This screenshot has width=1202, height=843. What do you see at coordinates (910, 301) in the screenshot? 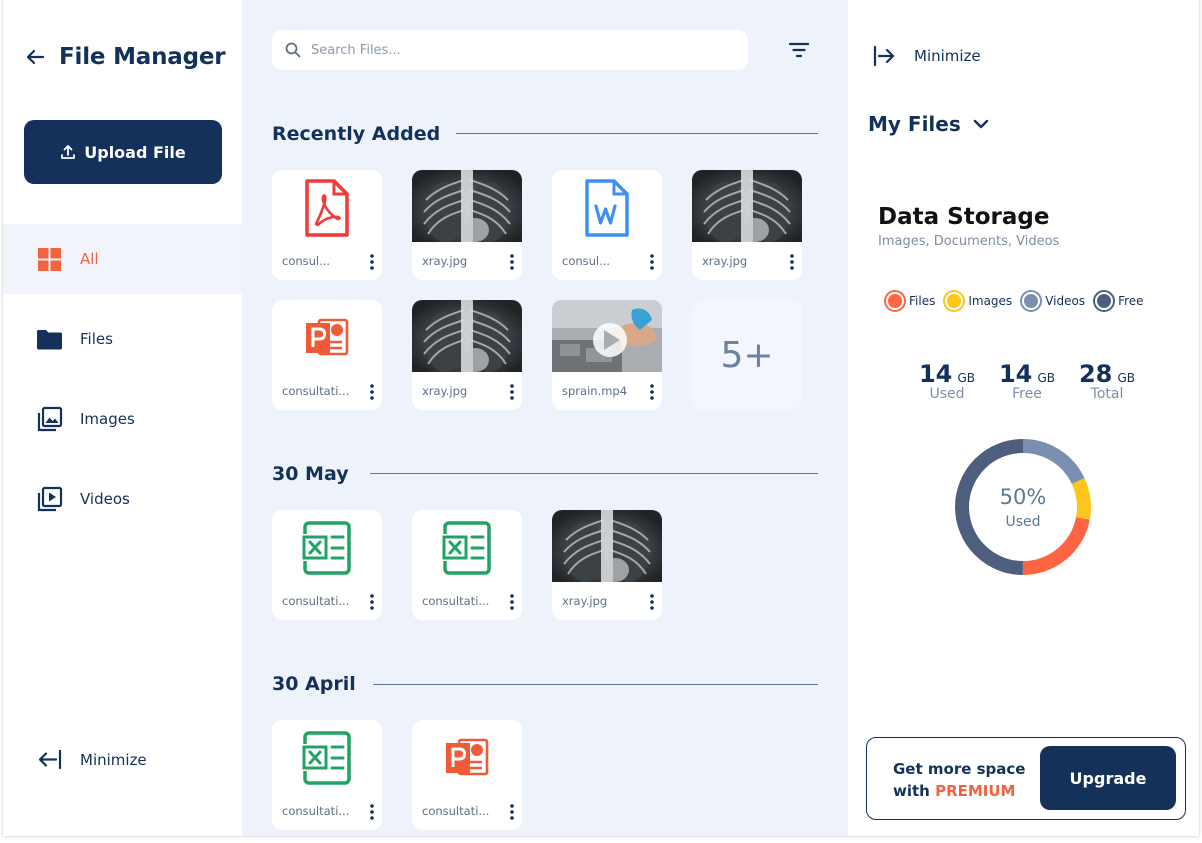
I see `legend-item-files: Files` at bounding box center [910, 301].